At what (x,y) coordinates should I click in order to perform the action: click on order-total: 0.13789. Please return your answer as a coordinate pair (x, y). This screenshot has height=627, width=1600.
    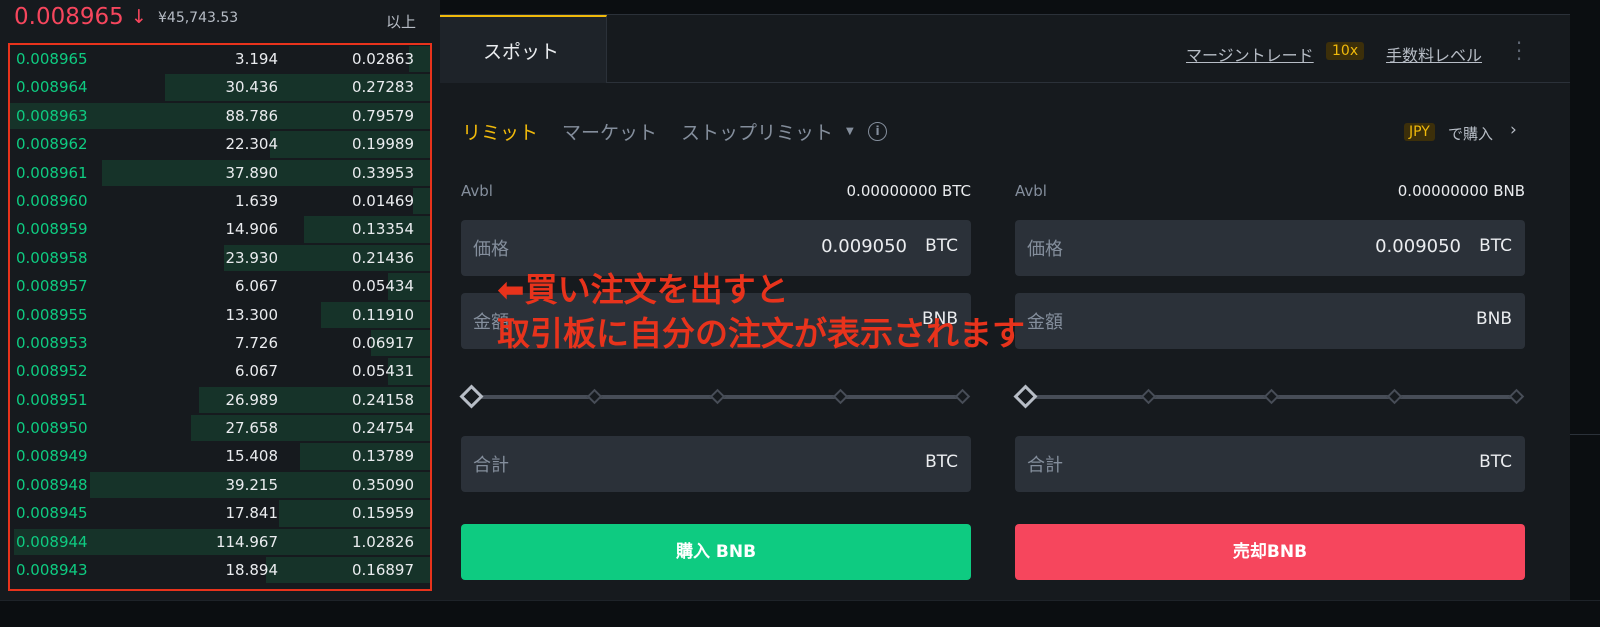
    Looking at the image, I should click on (382, 456).